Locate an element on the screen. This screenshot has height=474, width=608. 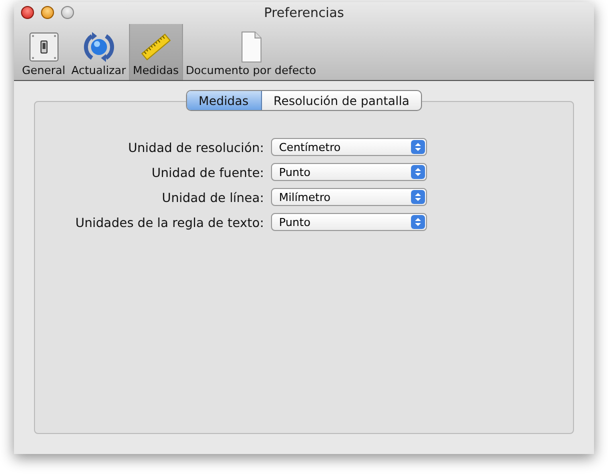
toolbar-item: General is located at coordinates (43, 52).